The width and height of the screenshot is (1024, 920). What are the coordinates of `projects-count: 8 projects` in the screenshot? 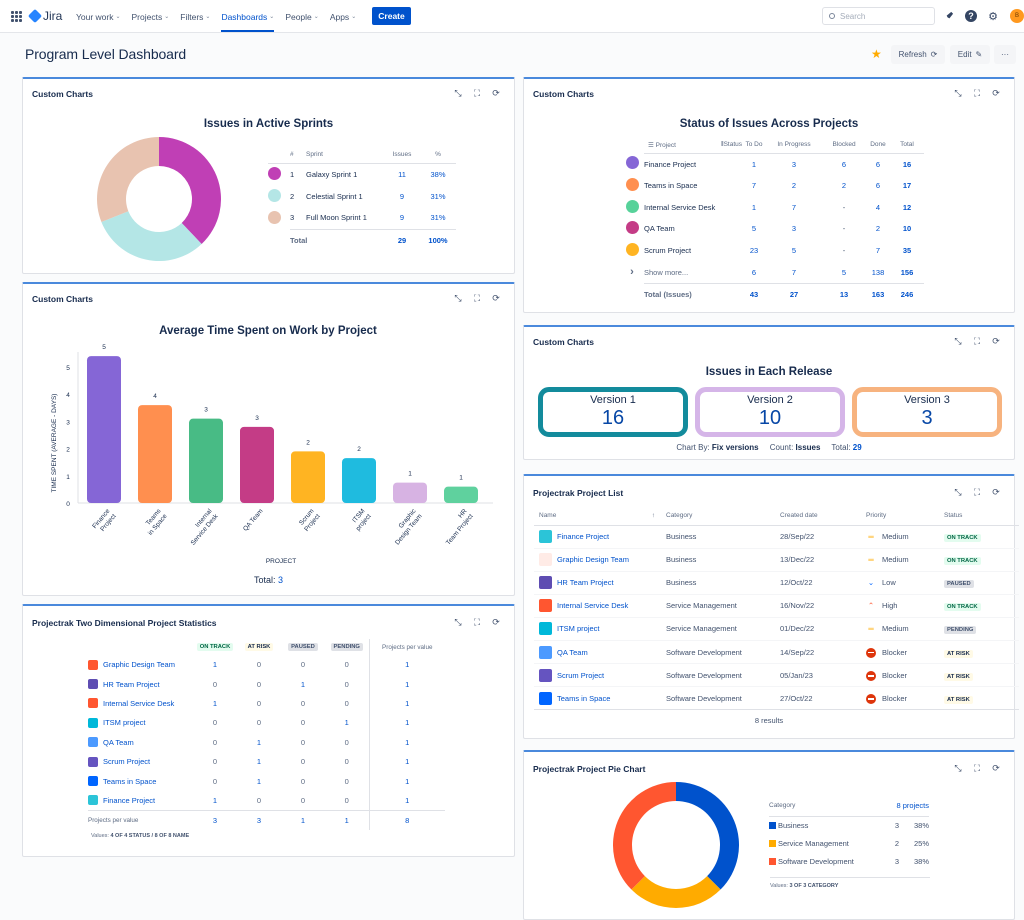 It's located at (904, 806).